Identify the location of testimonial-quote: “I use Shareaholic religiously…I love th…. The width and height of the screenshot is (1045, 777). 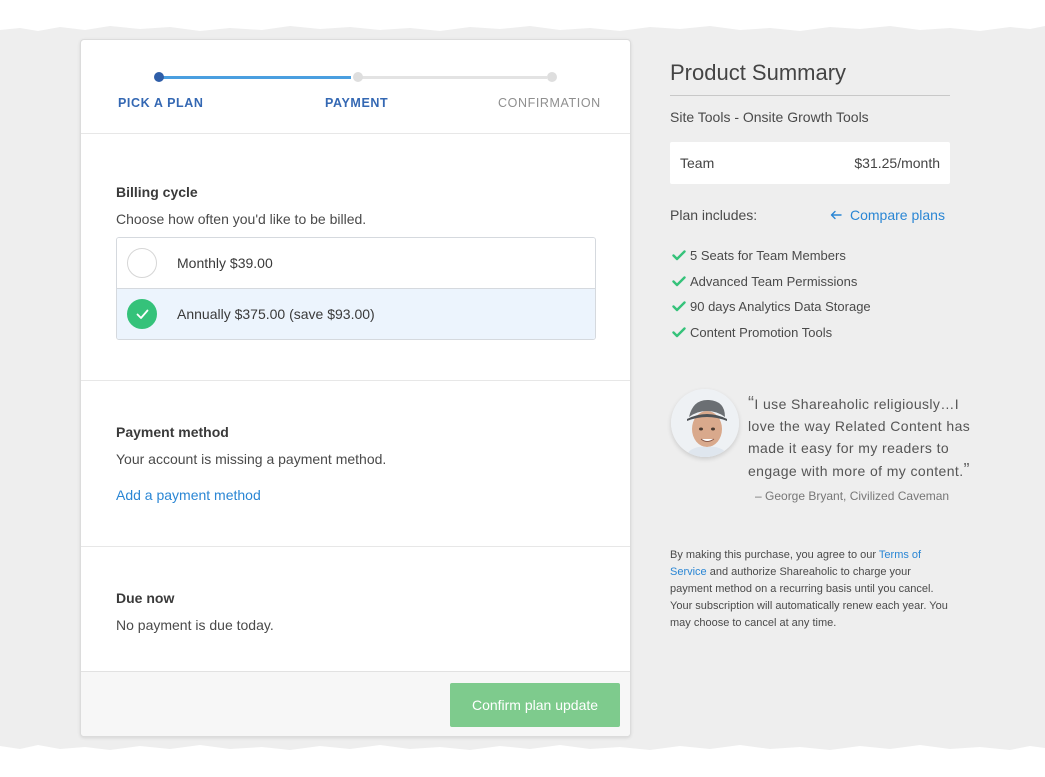
(868, 437).